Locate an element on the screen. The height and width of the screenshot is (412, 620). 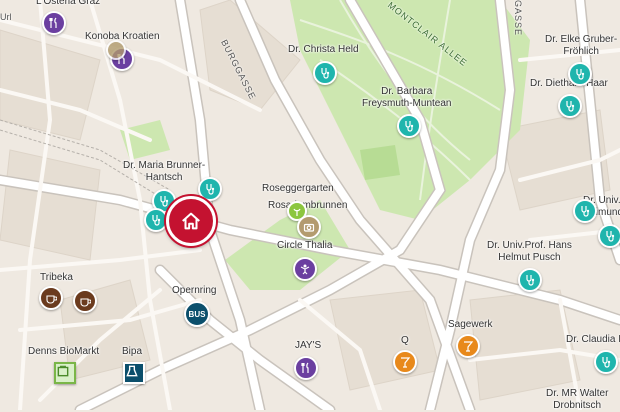
drugstore-icon is located at coordinates (134, 373).